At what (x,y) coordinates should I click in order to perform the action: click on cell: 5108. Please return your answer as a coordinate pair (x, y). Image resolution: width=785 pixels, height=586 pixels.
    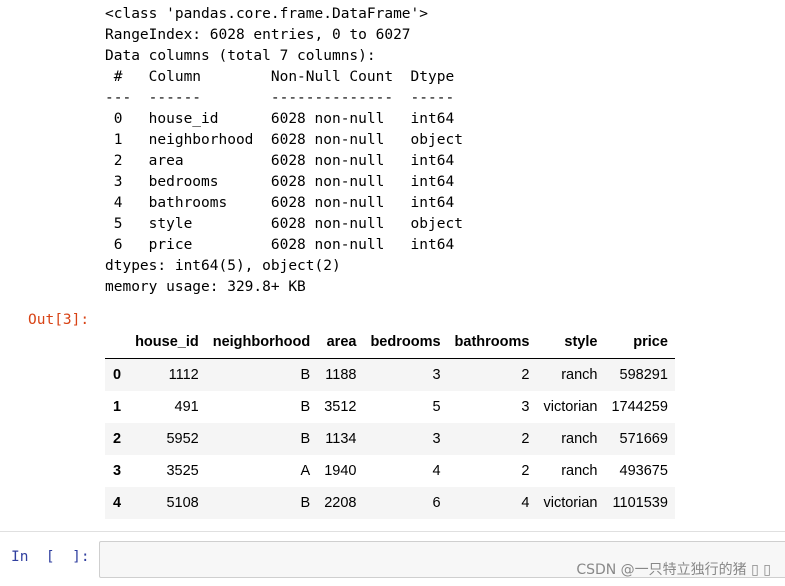
    Looking at the image, I should click on (182, 503).